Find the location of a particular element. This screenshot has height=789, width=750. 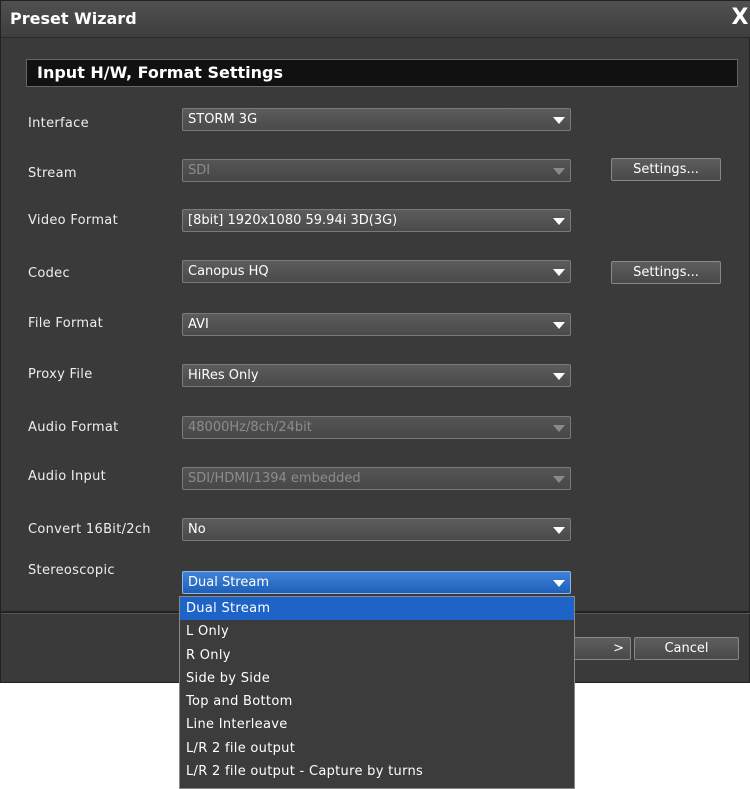

section-header: Input H/W, Format Settings is located at coordinates (382, 73).